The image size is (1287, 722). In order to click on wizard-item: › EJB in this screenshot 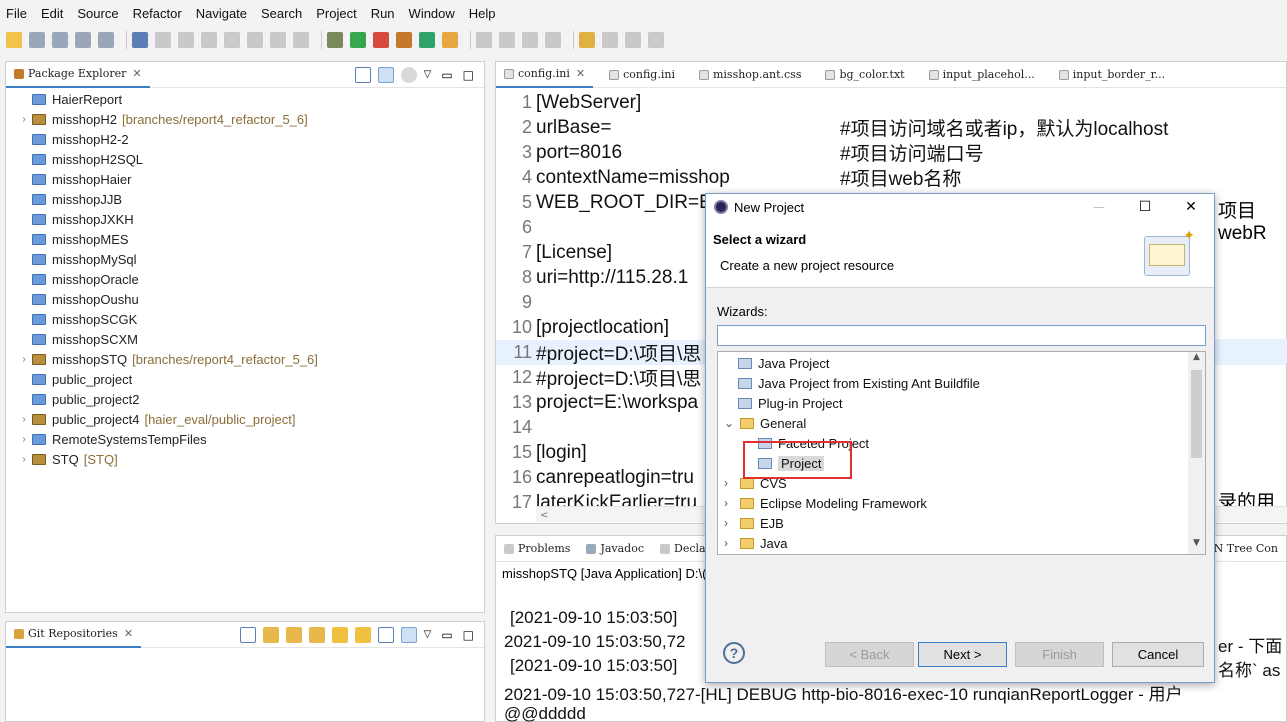, I will do `click(961, 523)`.